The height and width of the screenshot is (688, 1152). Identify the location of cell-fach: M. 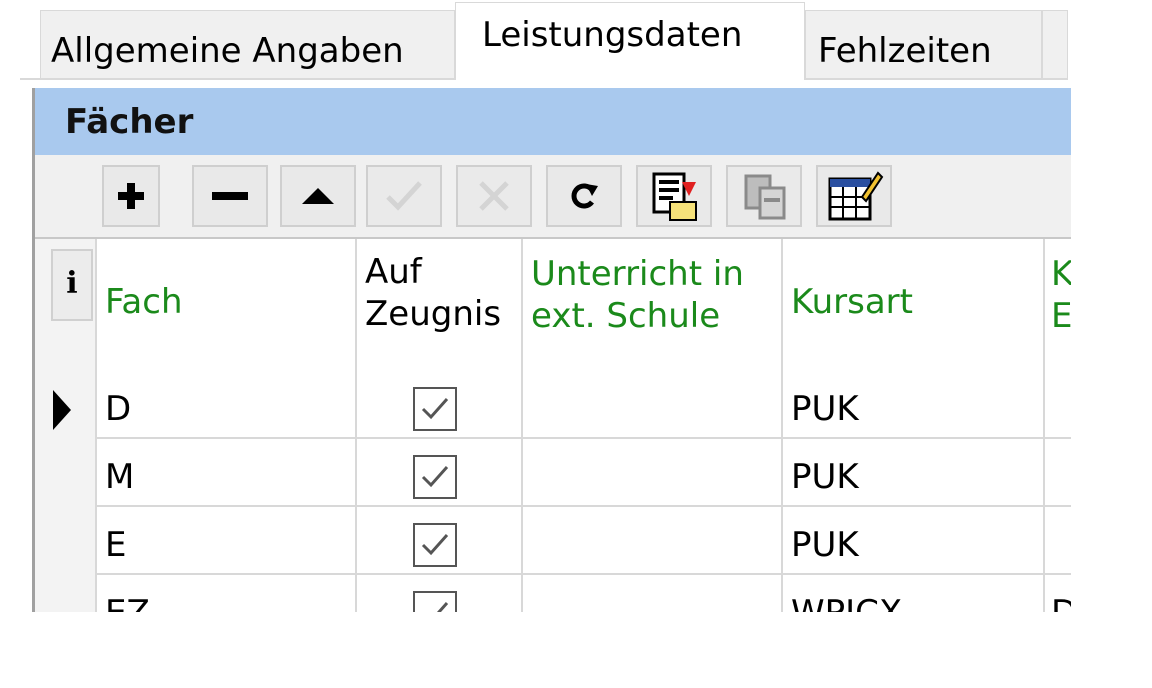
(119, 477).